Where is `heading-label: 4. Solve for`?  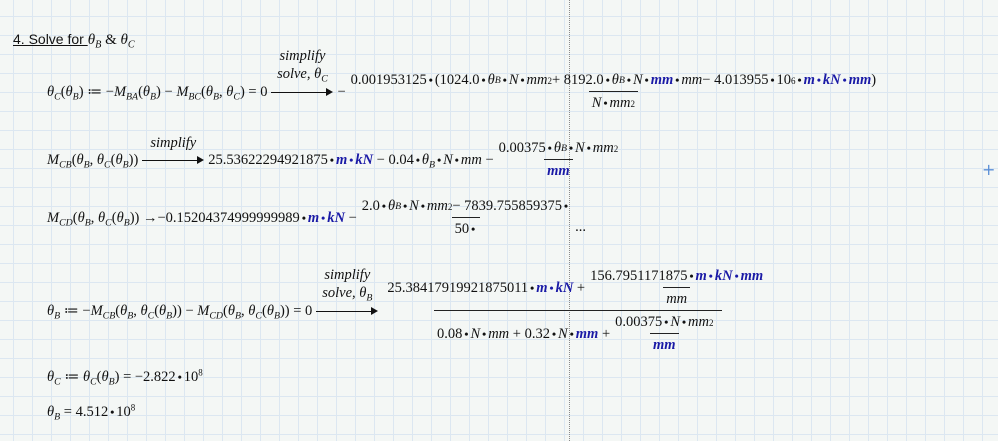 heading-label: 4. Solve for is located at coordinates (50, 39).